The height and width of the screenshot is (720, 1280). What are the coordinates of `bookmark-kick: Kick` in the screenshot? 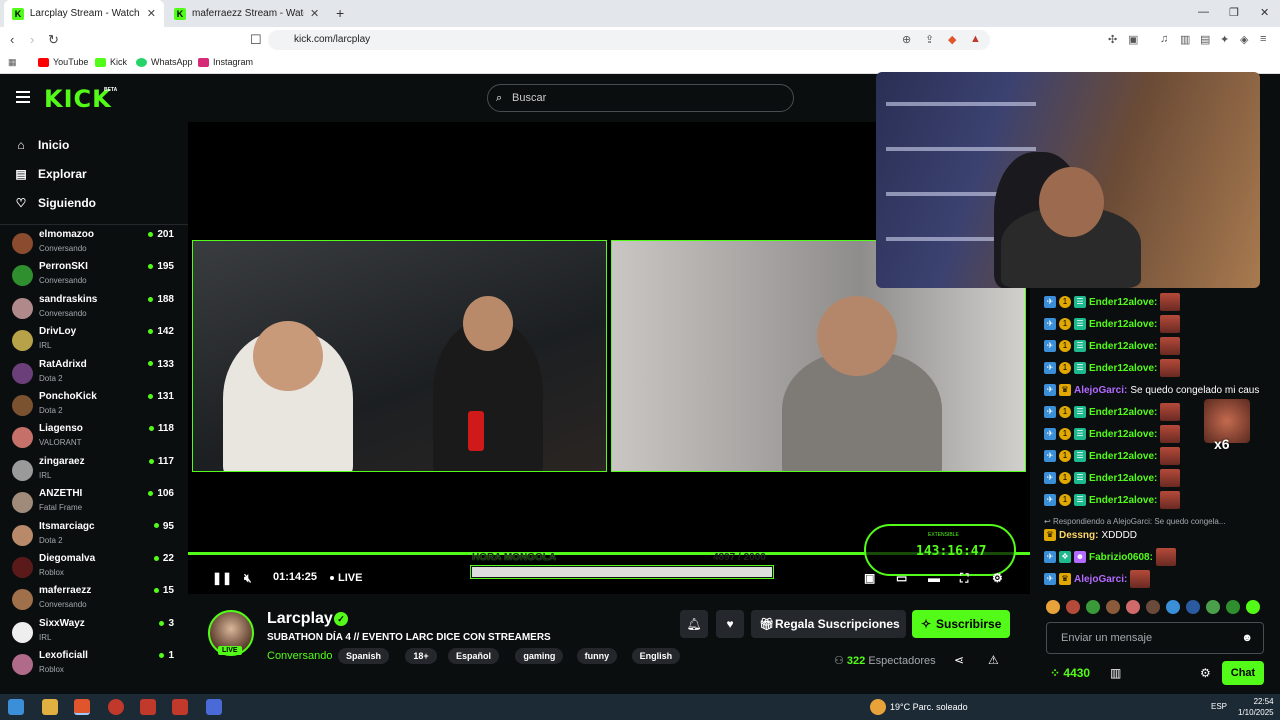 It's located at (111, 62).